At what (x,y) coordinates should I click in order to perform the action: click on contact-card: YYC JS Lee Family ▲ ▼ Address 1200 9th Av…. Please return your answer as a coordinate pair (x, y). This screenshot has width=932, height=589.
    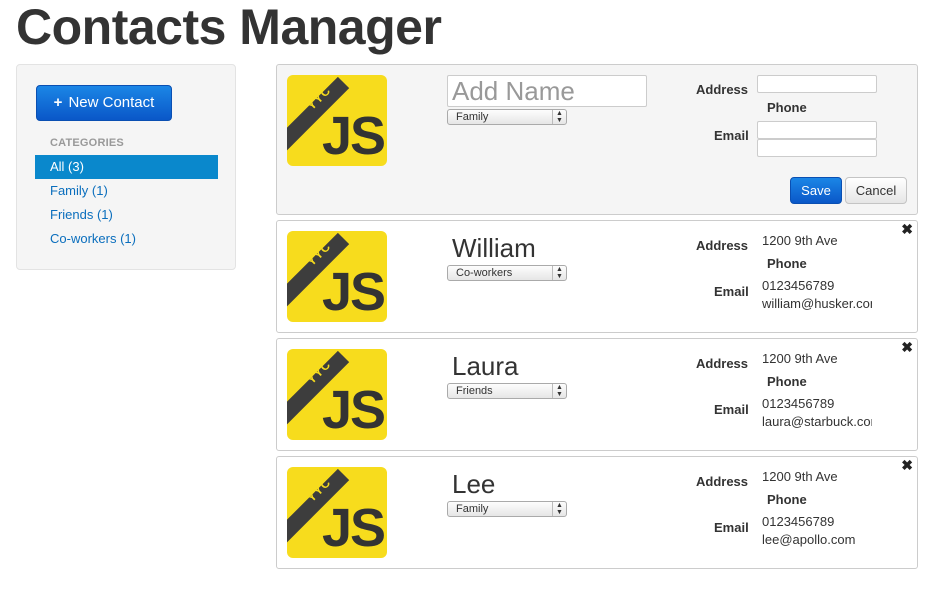
    Looking at the image, I should click on (597, 512).